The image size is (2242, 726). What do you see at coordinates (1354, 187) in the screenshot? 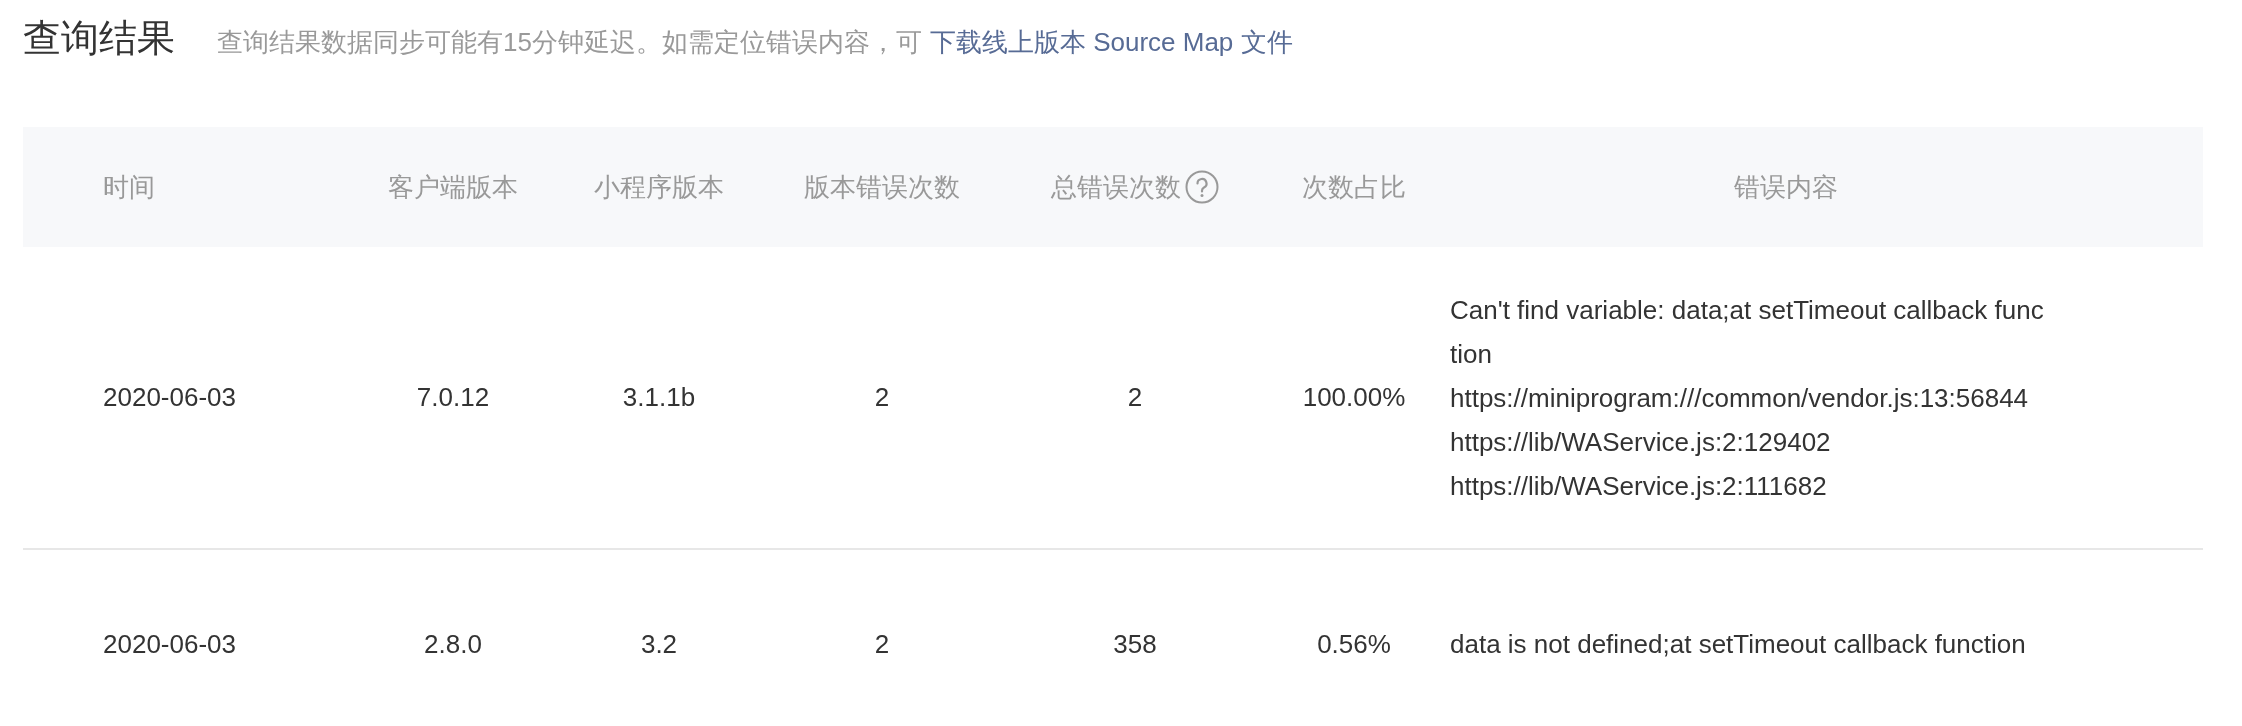
I see `column-header: 次数占比` at bounding box center [1354, 187].